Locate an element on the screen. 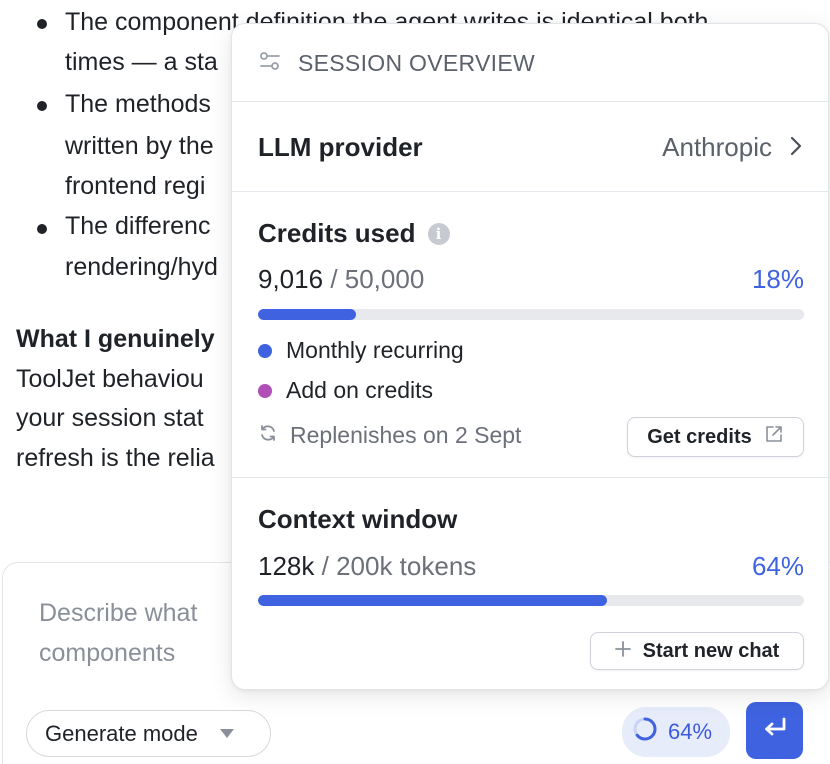  credits-used-value: 9,016 is located at coordinates (291, 279).